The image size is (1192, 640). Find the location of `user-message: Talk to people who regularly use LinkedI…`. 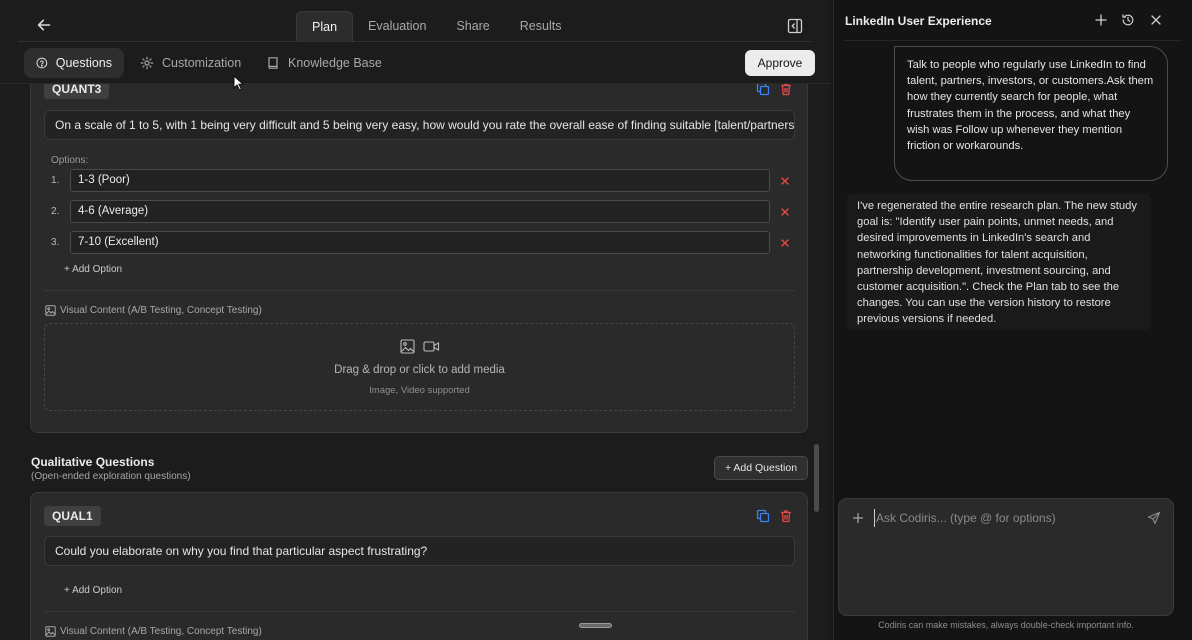

user-message: Talk to people who regularly use LinkedI… is located at coordinates (1031, 113).